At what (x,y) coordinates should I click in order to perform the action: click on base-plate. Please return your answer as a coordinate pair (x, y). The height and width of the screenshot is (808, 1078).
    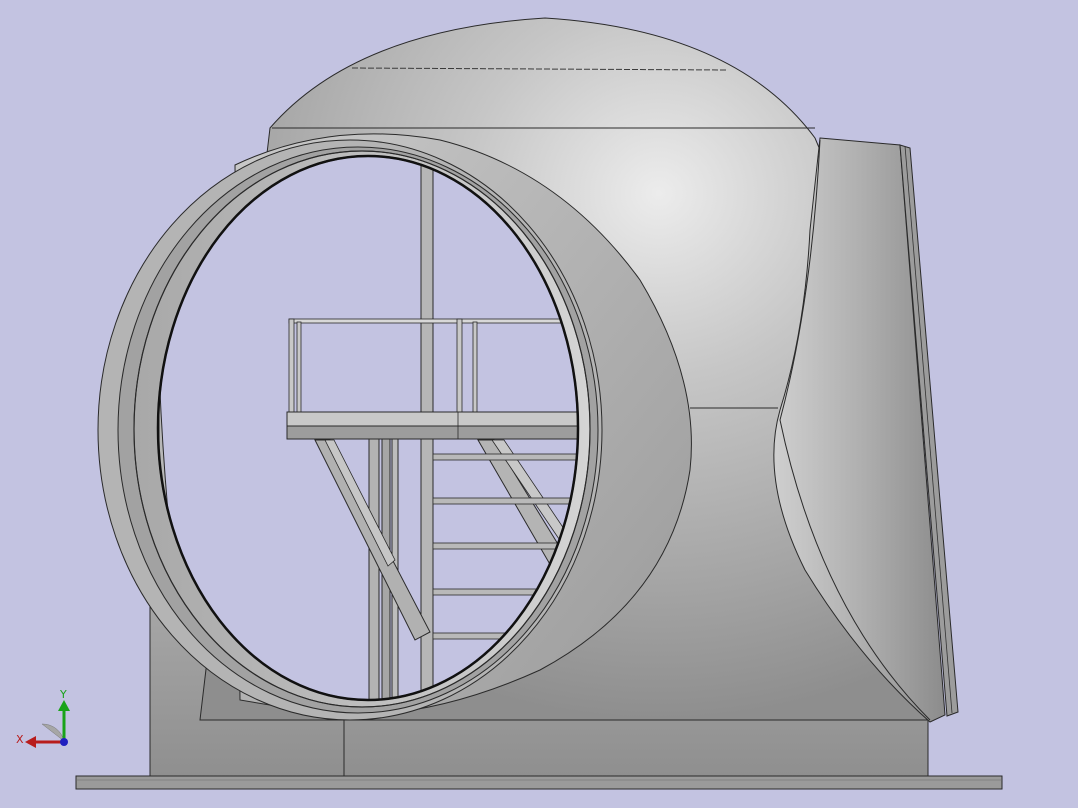
    Looking at the image, I should click on (539, 782).